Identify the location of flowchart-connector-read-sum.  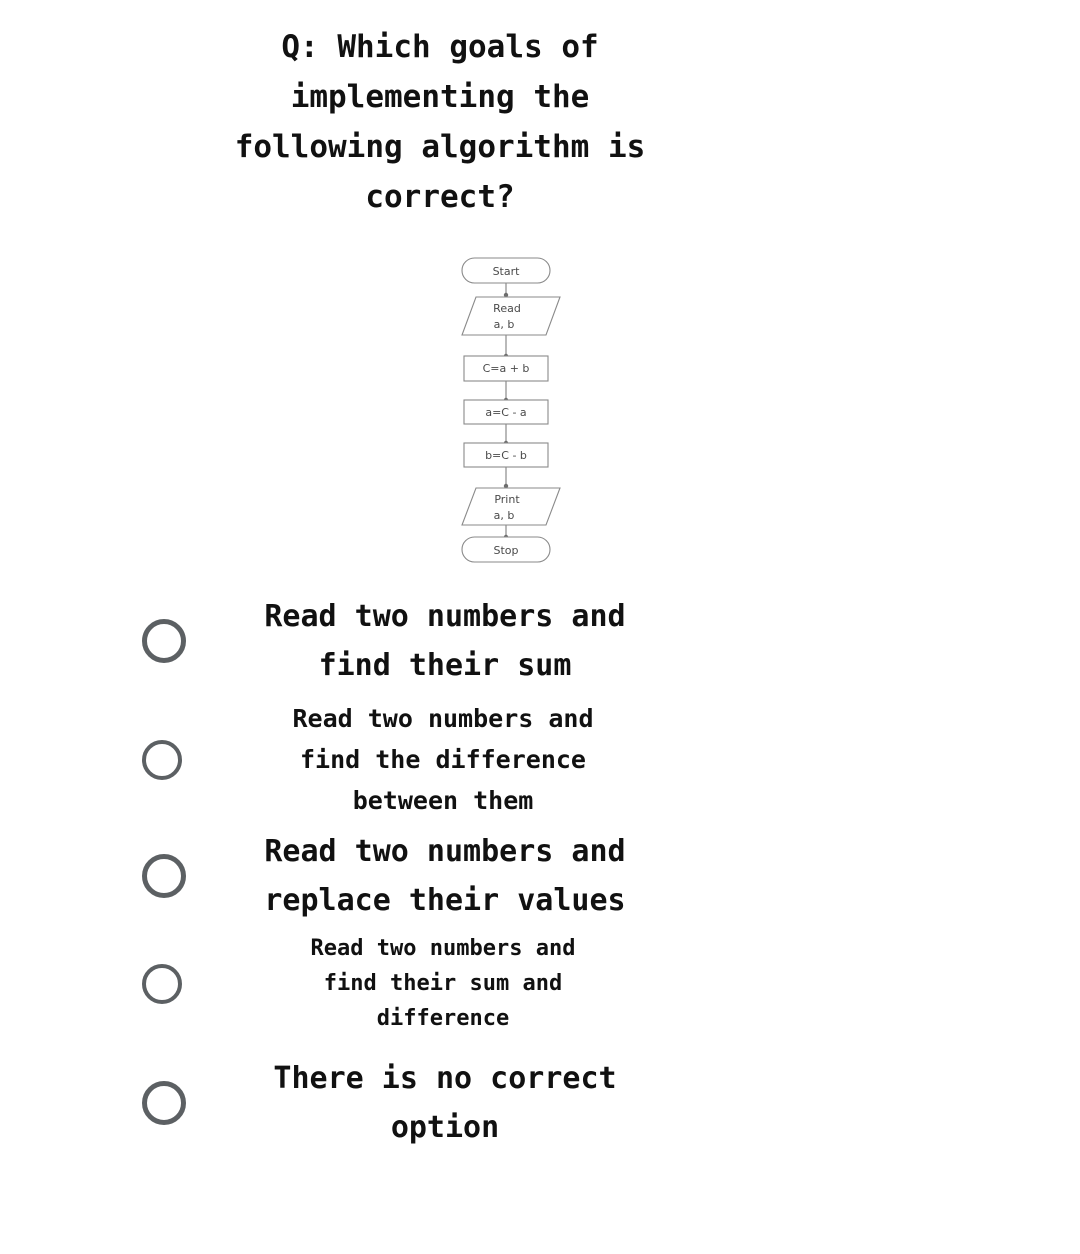
(506, 347).